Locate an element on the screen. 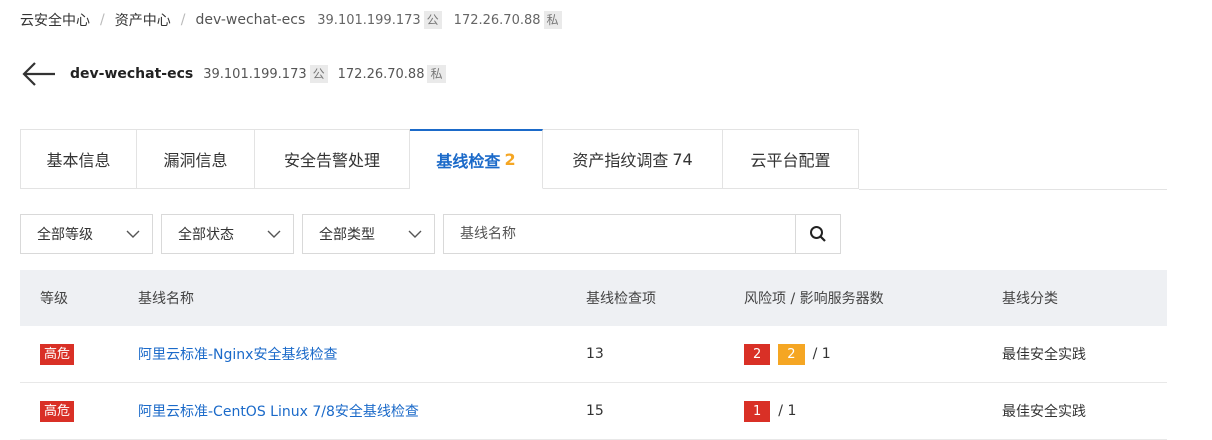 Image resolution: width=1212 pixels, height=440 pixels. baseline-name-link: 阿里云标准-CentOS Linux 7/8安全基线检查 is located at coordinates (278, 412).